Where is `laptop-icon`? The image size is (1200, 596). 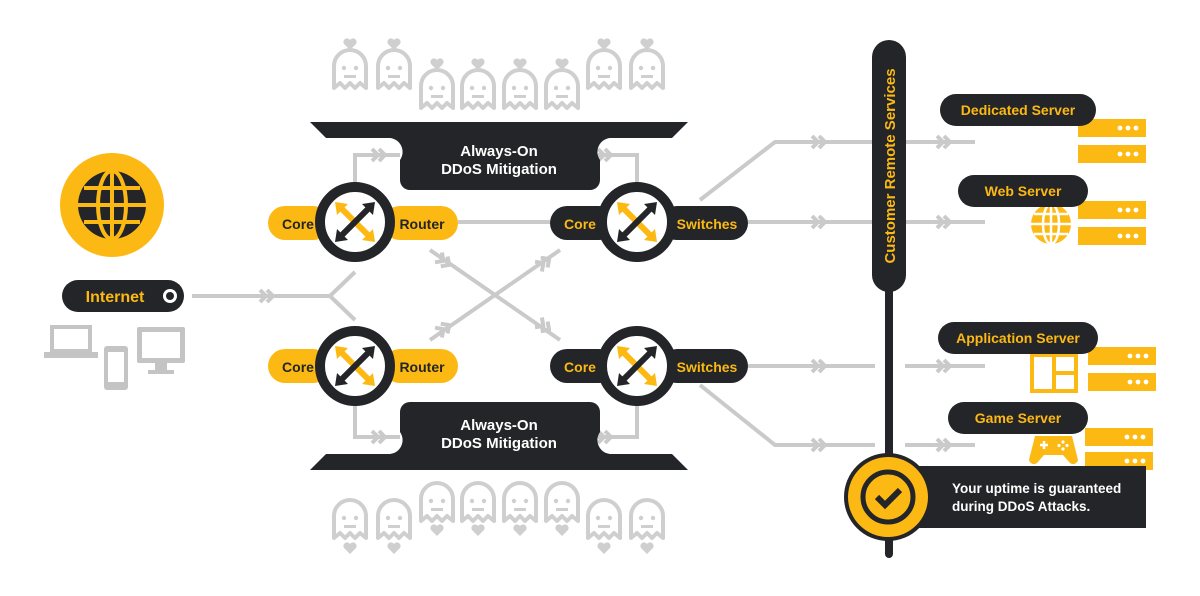 laptop-icon is located at coordinates (71, 341).